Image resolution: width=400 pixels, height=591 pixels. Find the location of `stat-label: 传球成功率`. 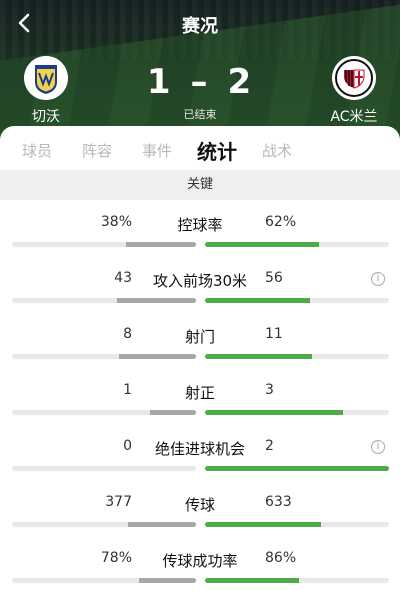

stat-label: 传球成功率 is located at coordinates (200, 561).